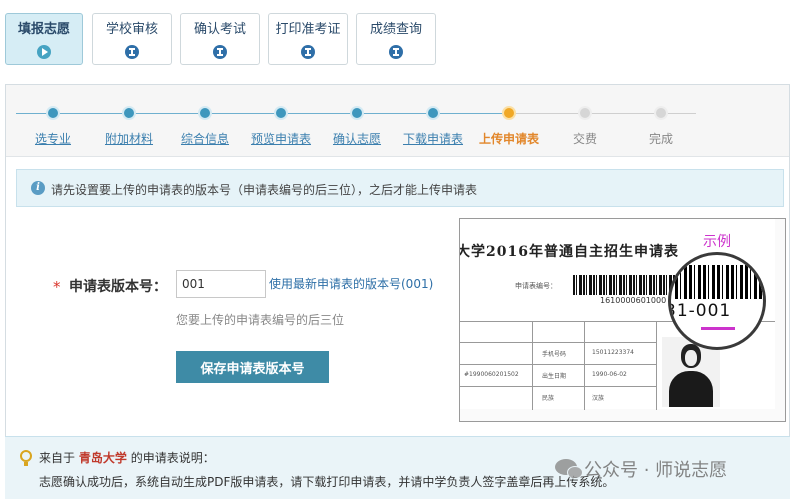 The image size is (790, 499). Describe the element at coordinates (57, 287) in the screenshot. I see `required-mark: *` at that location.